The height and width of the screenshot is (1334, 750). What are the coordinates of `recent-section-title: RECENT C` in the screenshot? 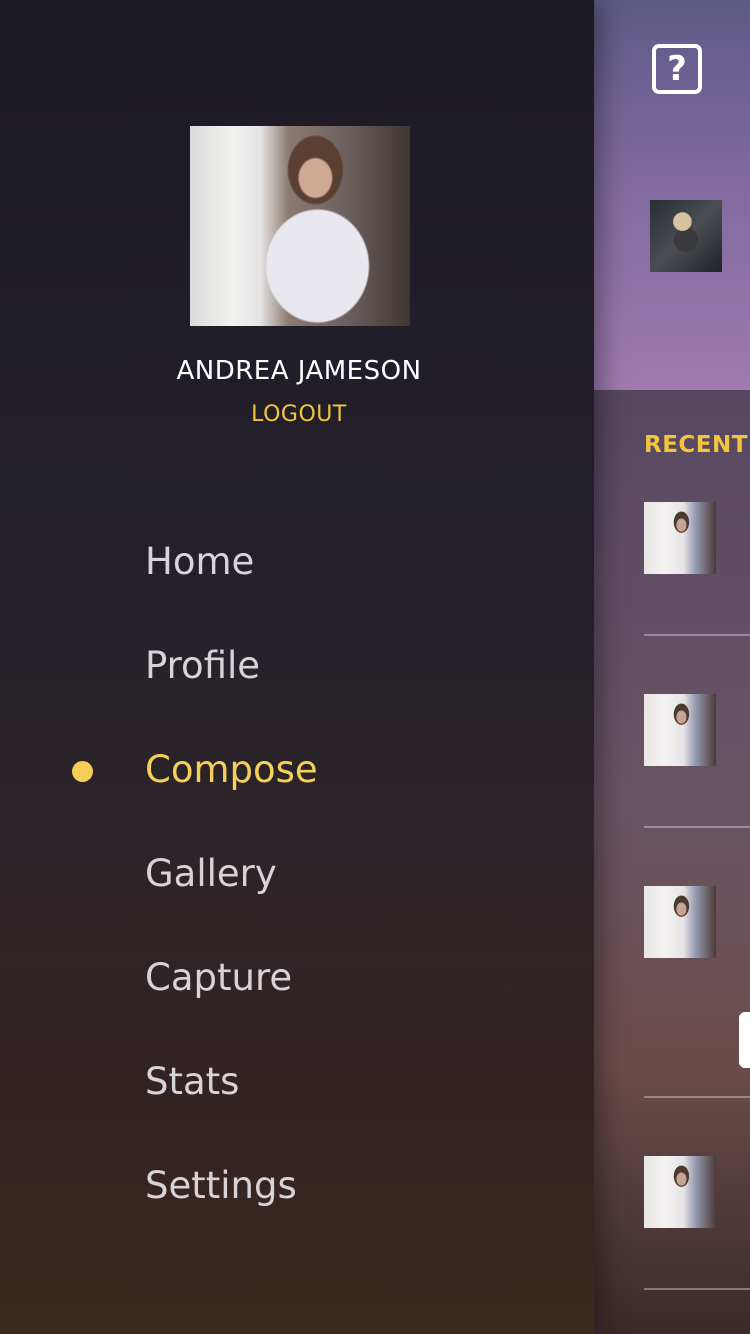 It's located at (697, 445).